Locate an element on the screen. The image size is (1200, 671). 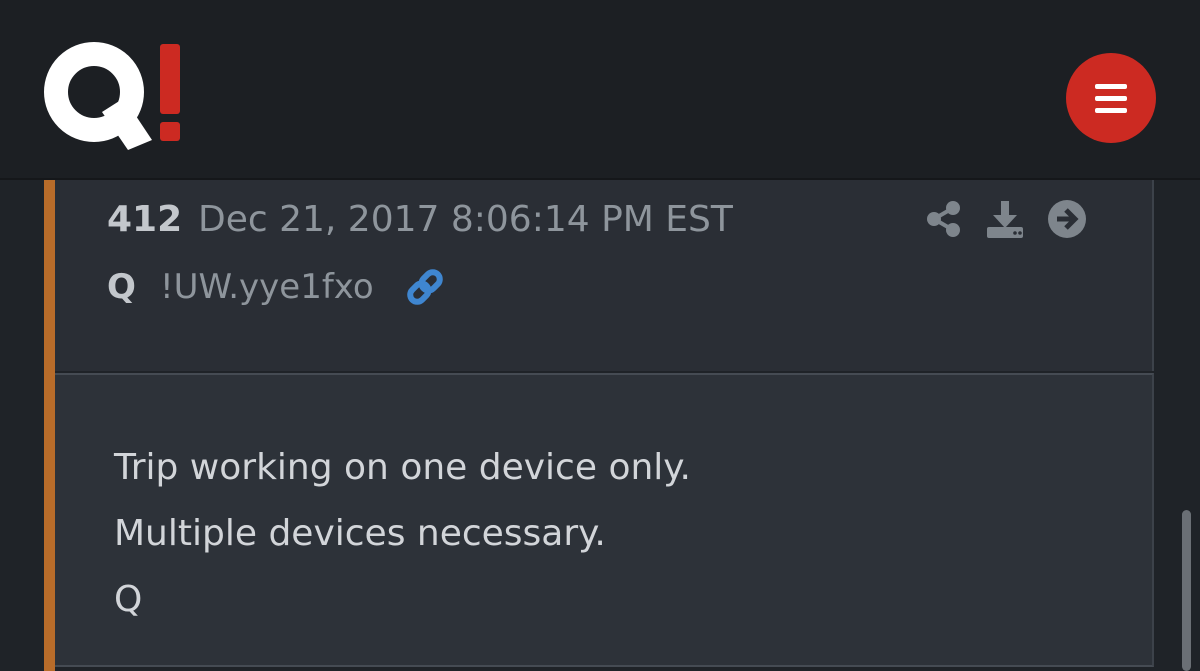
q-logo-icon is located at coordinates (112, 96).